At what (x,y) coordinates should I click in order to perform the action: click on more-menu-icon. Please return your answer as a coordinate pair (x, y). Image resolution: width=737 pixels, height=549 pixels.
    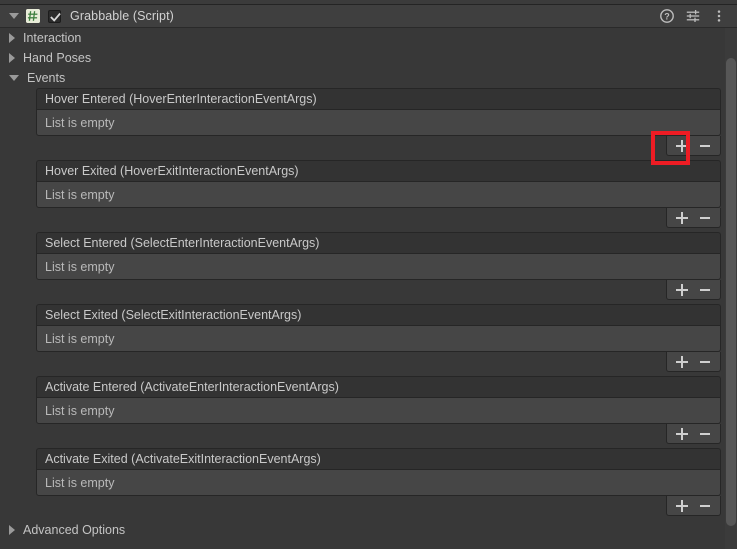
    Looking at the image, I should click on (719, 16).